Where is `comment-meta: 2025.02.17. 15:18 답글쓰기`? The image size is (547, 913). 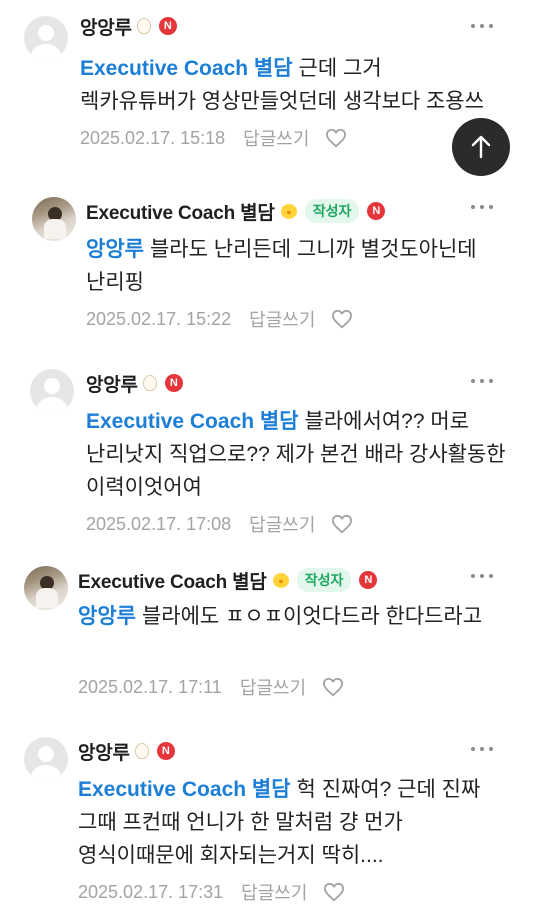
comment-meta: 2025.02.17. 15:18 답글쓰기 is located at coordinates (213, 138).